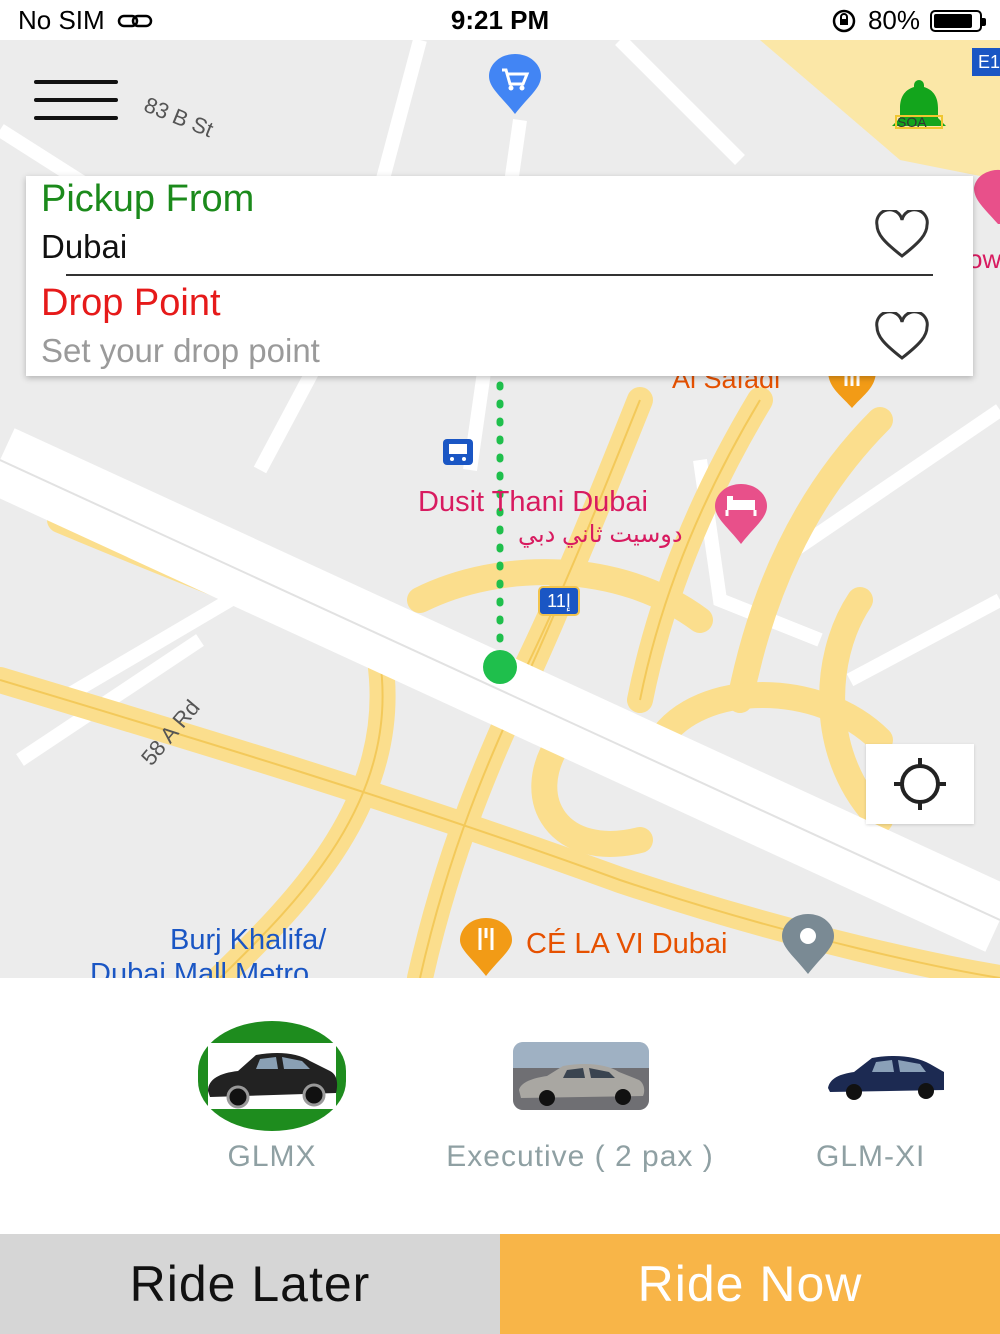 Image resolution: width=1000 pixels, height=1334 pixels. I want to click on crosshair-icon, so click(920, 784).